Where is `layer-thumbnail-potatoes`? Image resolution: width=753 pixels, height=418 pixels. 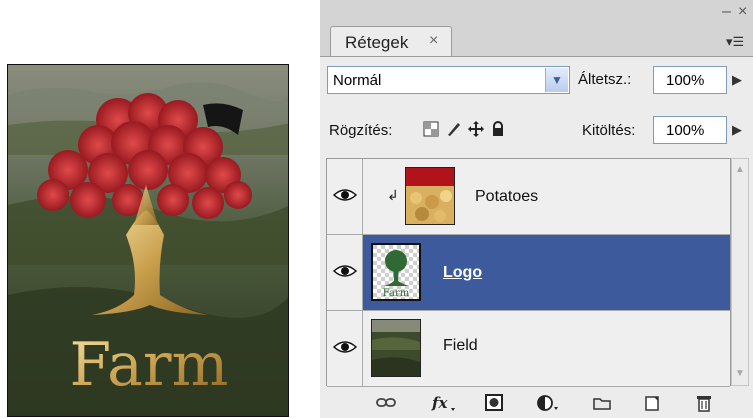 layer-thumbnail-potatoes is located at coordinates (430, 196).